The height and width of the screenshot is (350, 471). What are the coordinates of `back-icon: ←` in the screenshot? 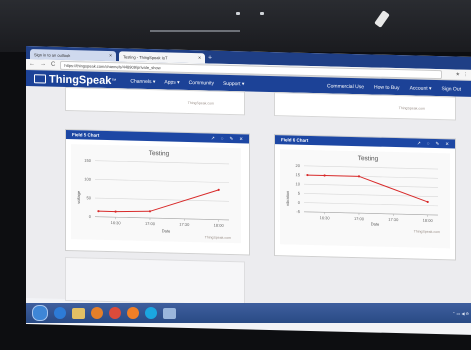 It's located at (32, 64).